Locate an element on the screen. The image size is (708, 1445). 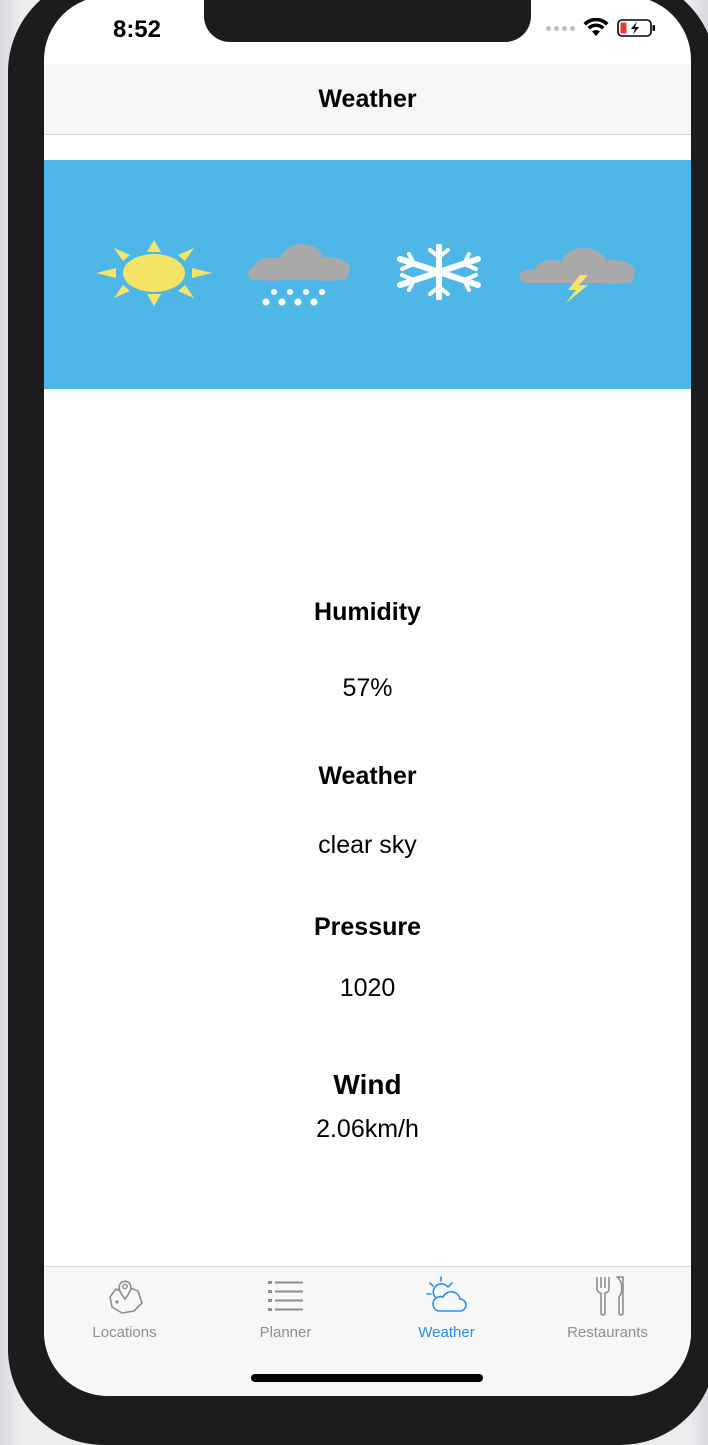
home-indicator is located at coordinates (367, 1378).